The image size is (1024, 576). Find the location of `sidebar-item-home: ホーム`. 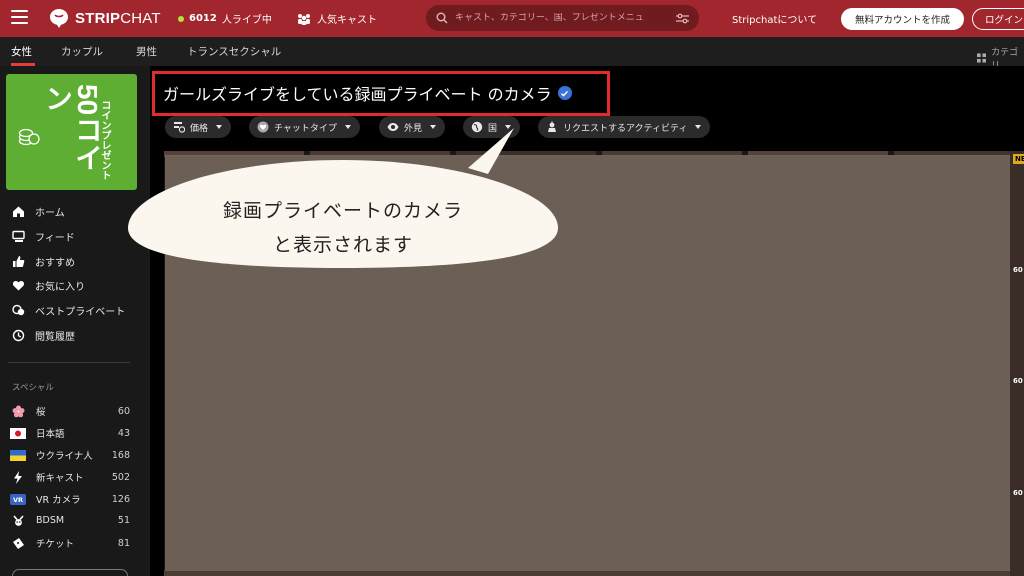

sidebar-item-home: ホーム is located at coordinates (38, 211).